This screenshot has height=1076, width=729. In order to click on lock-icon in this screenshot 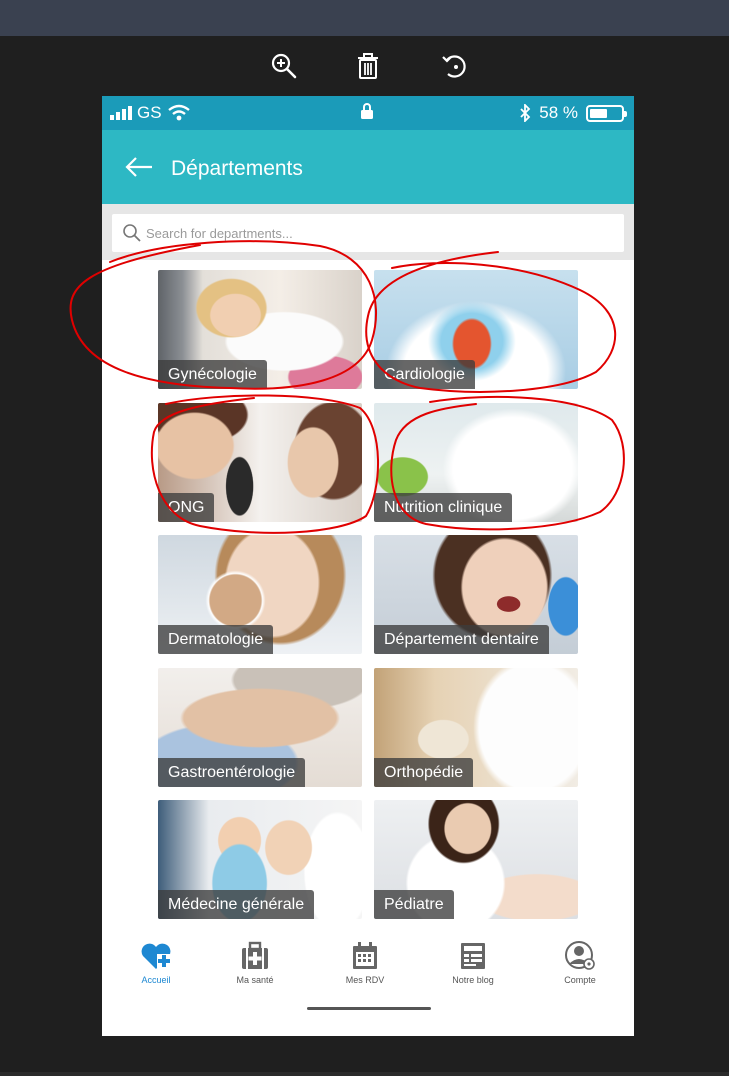, I will do `click(367, 111)`.